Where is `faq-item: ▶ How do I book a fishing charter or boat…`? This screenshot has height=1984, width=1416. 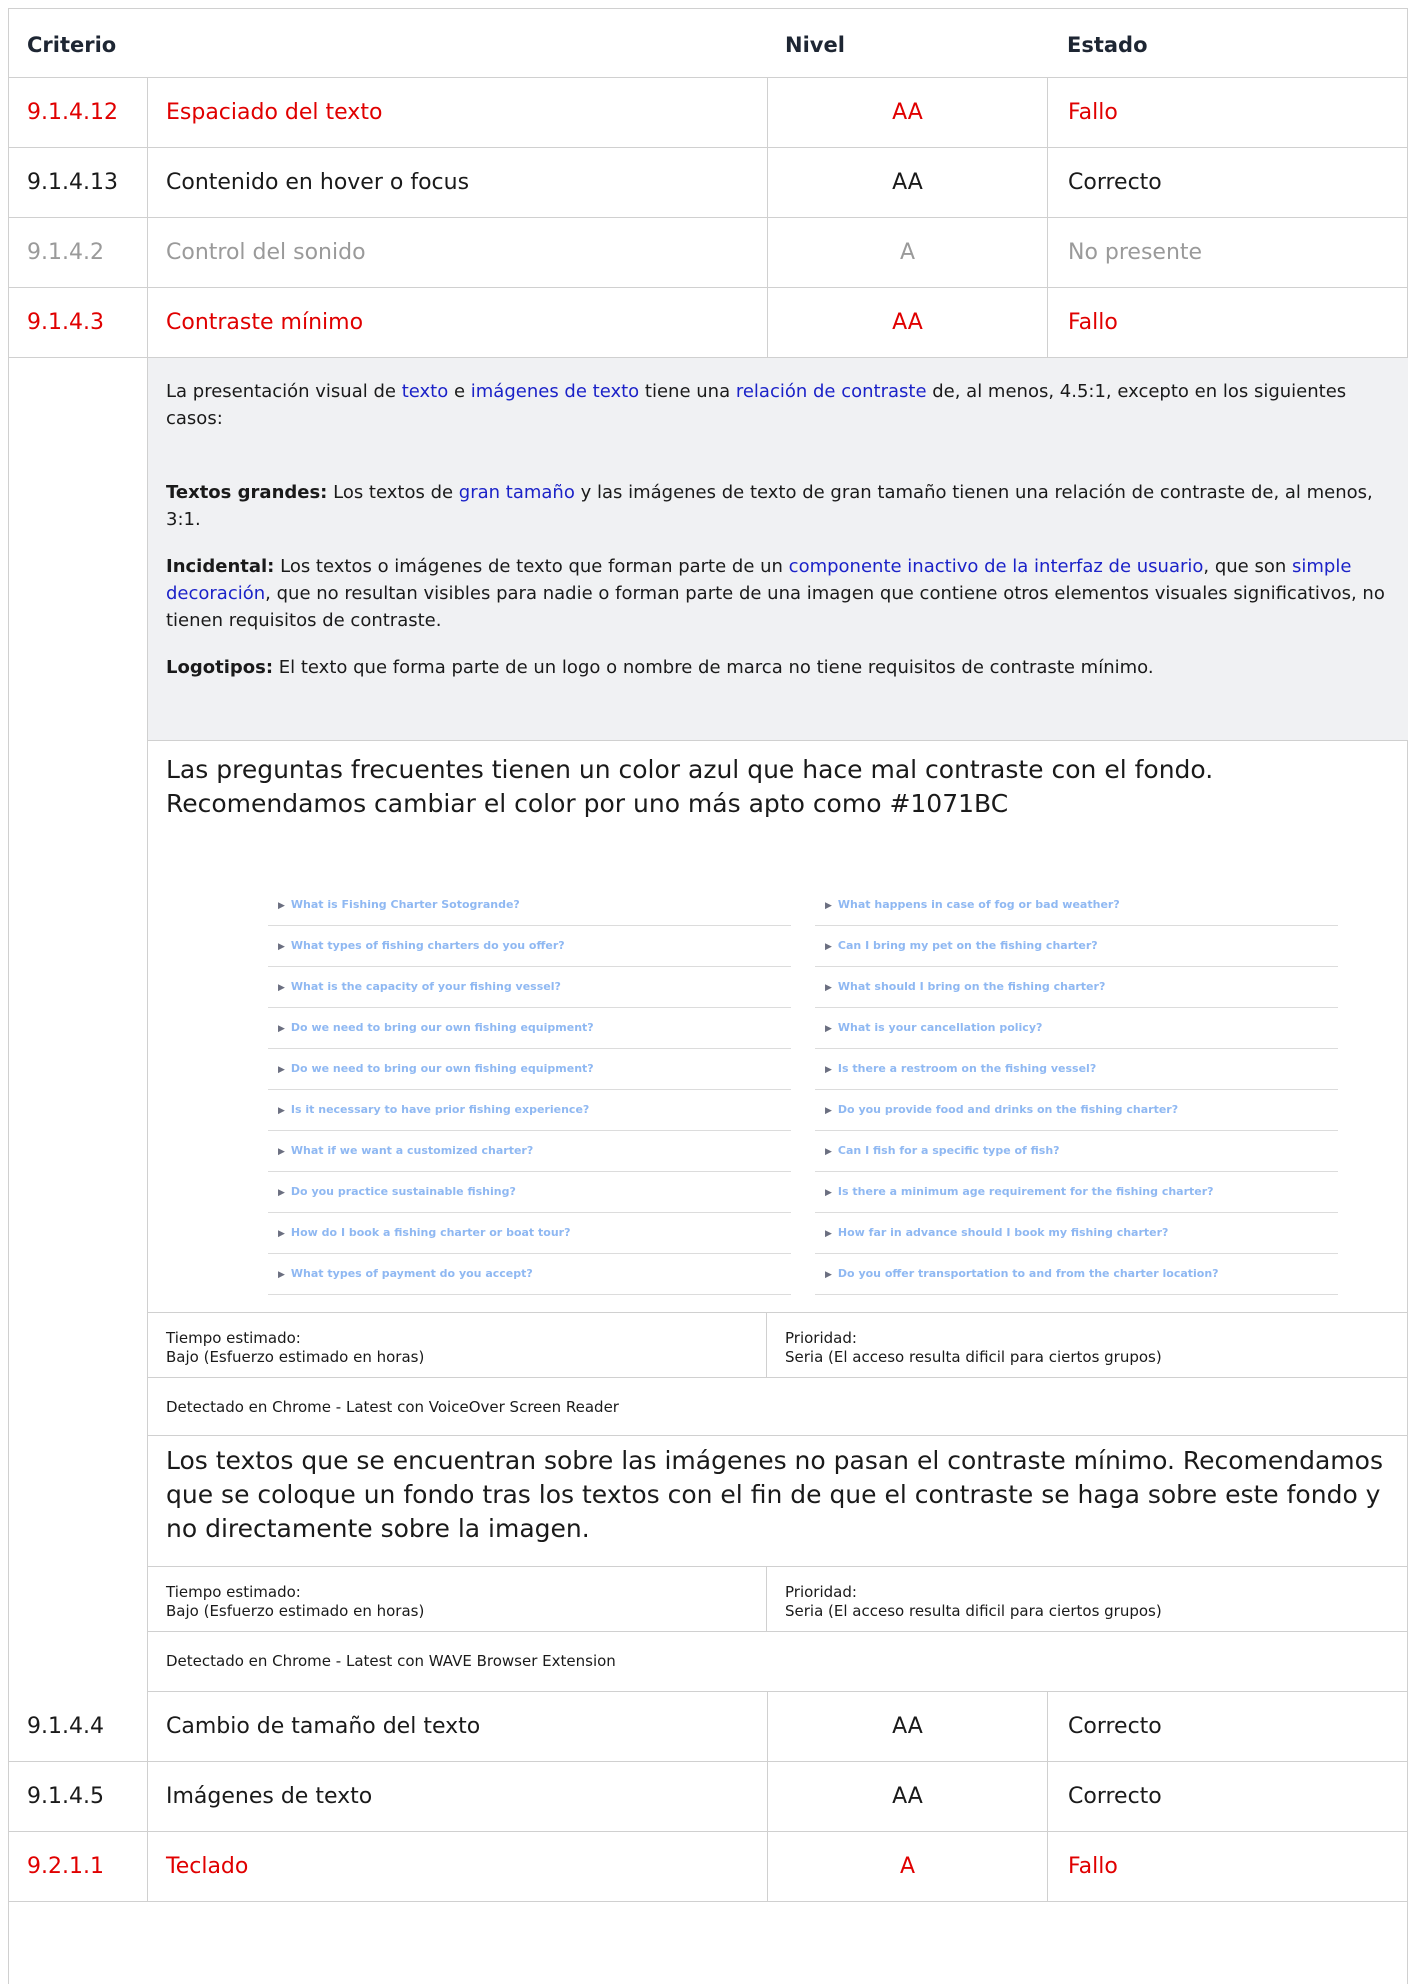
faq-item: ▶ How do I book a fishing charter or boat… is located at coordinates (529, 1233).